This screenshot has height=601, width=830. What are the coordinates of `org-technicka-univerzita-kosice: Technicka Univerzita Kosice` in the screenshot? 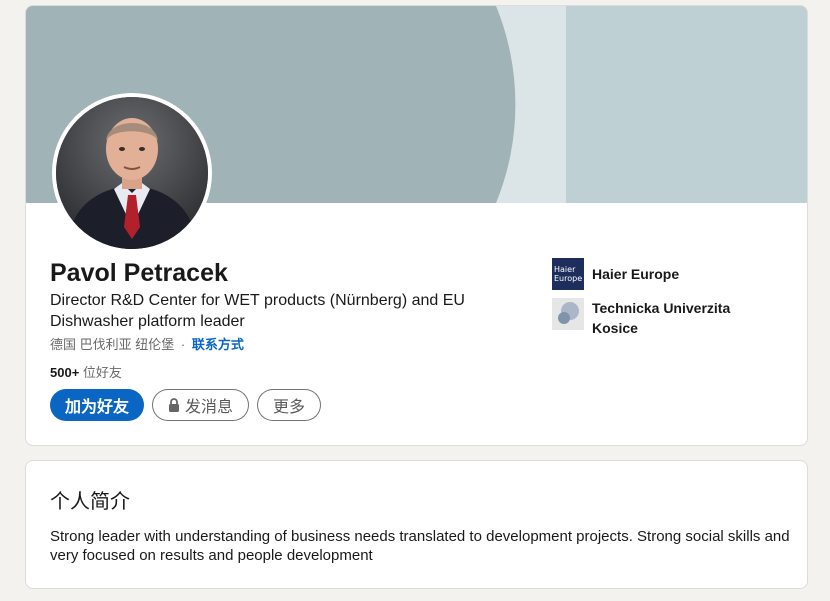 It's located at (657, 318).